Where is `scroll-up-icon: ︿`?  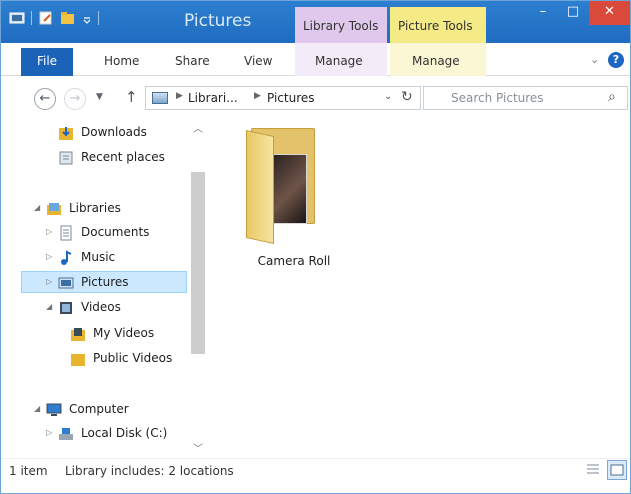 scroll-up-icon: ︿ is located at coordinates (198, 127).